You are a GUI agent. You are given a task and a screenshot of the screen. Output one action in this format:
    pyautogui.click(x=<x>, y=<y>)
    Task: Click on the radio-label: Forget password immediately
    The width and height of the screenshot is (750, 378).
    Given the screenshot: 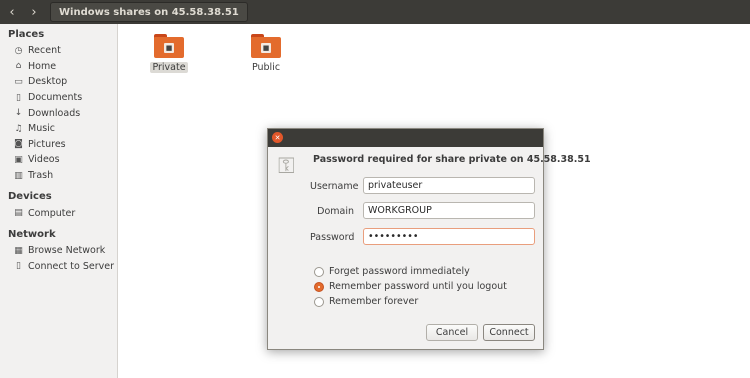 What is the action you would take?
    pyautogui.click(x=399, y=271)
    